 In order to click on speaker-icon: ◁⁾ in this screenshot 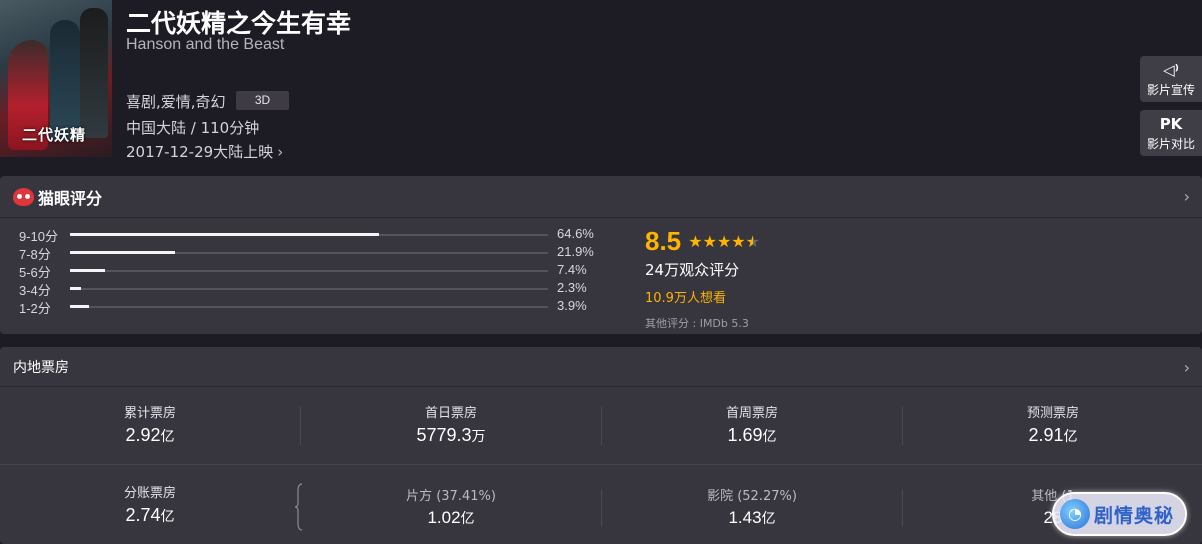, I will do `click(1171, 70)`.